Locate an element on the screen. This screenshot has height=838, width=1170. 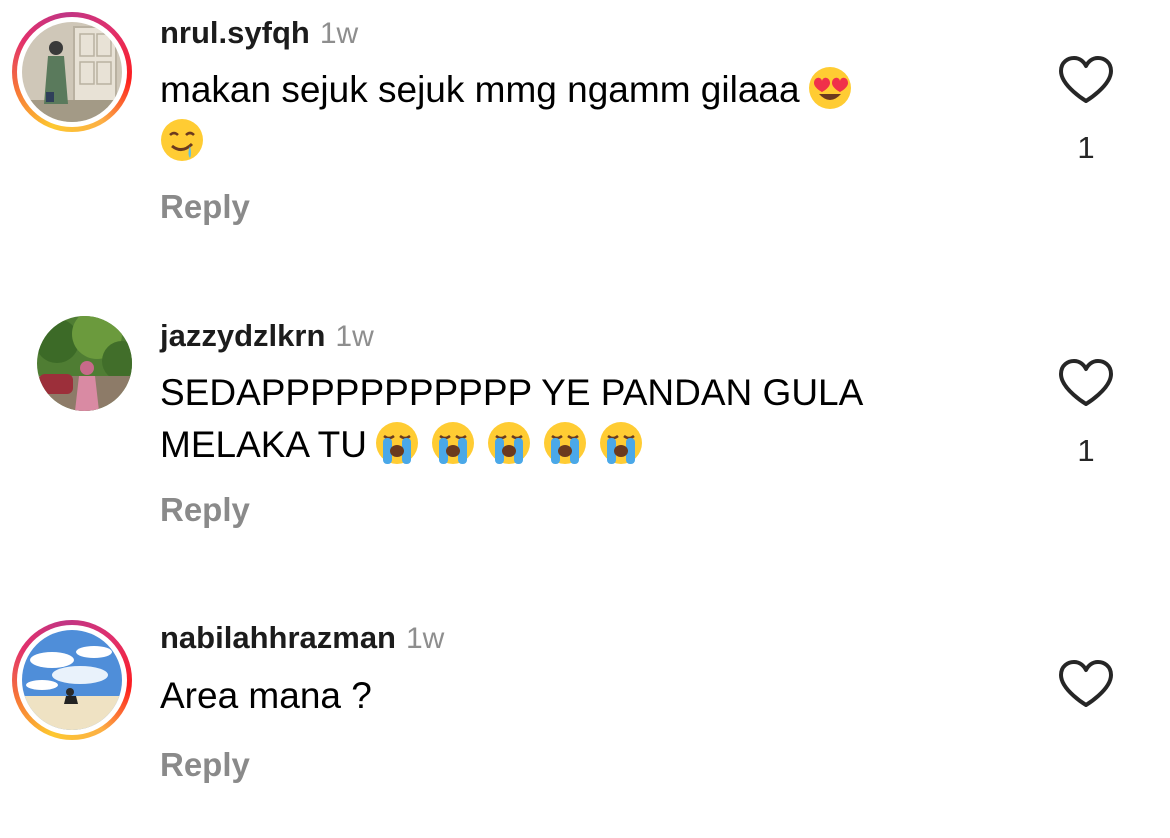
comment-username: nabilahhrazman 1w is located at coordinates (302, 638).